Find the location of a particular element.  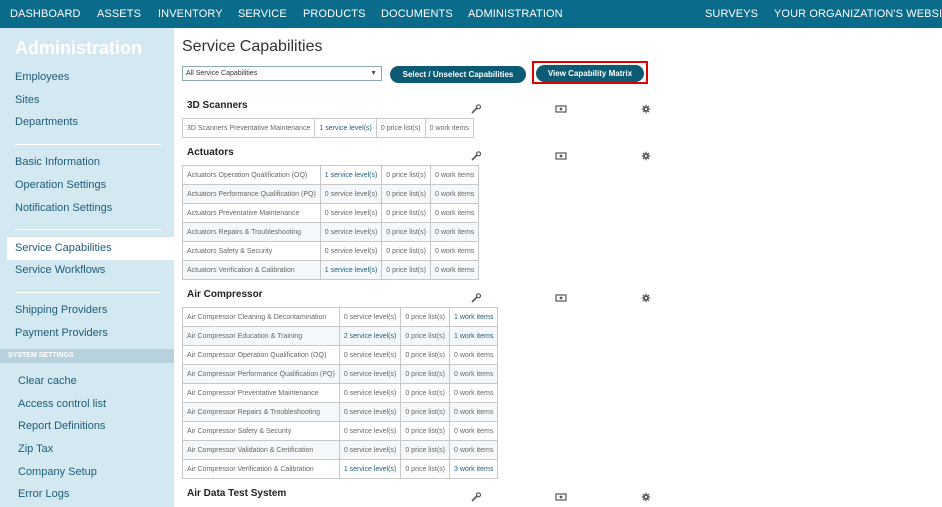

sidebar-item-service-capabilities: Service Capabilities is located at coordinates (63, 248).